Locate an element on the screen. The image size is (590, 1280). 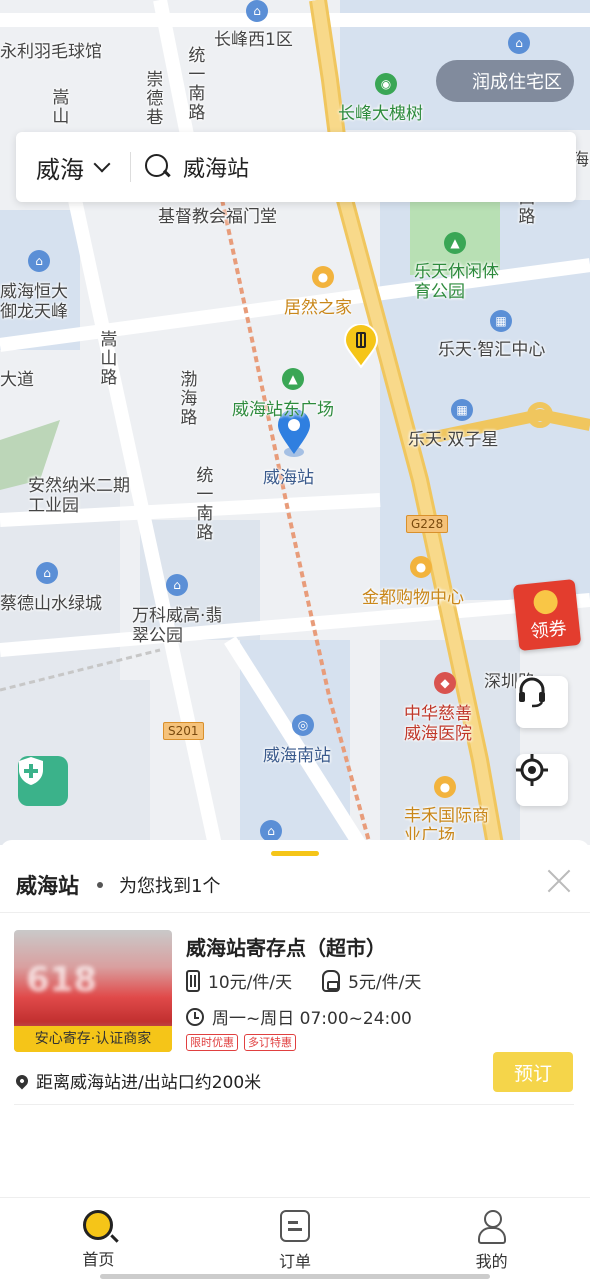
result-count: 为您找到1个 is located at coordinates (170, 886).